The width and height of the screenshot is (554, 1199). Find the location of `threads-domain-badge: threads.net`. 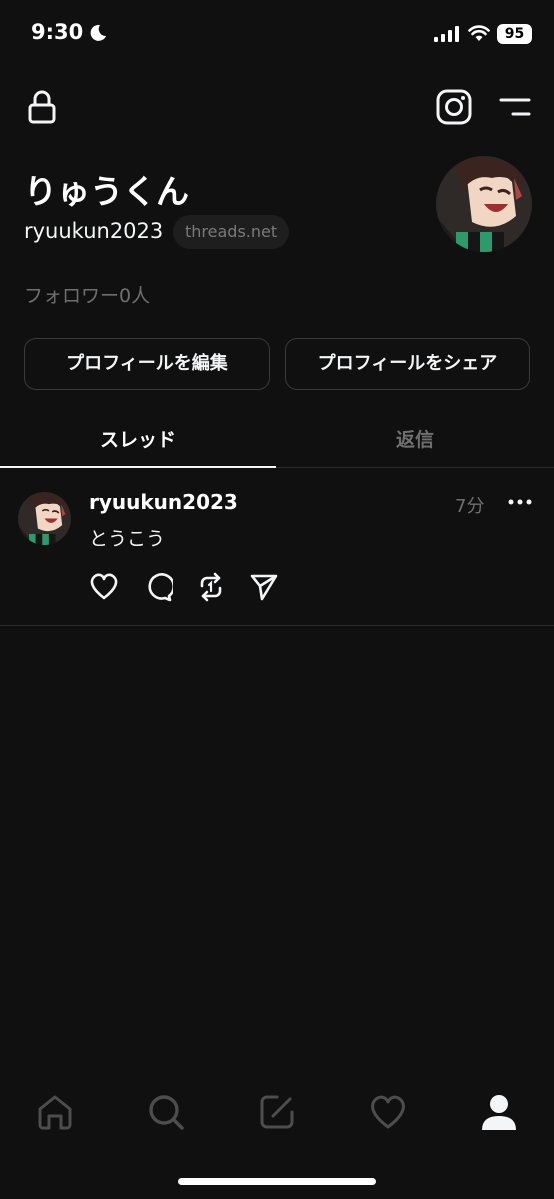

threads-domain-badge: threads.net is located at coordinates (231, 232).